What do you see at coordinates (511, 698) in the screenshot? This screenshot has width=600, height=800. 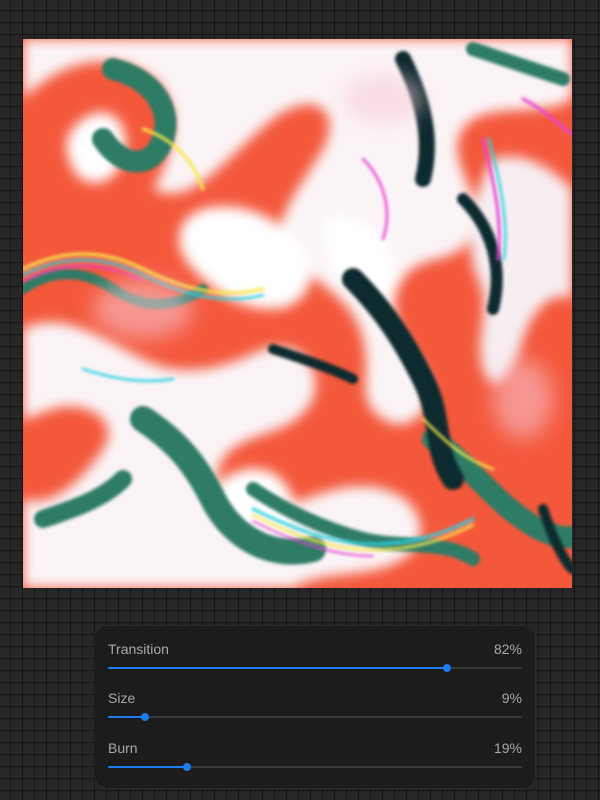 I see `slider-value: 9%` at bounding box center [511, 698].